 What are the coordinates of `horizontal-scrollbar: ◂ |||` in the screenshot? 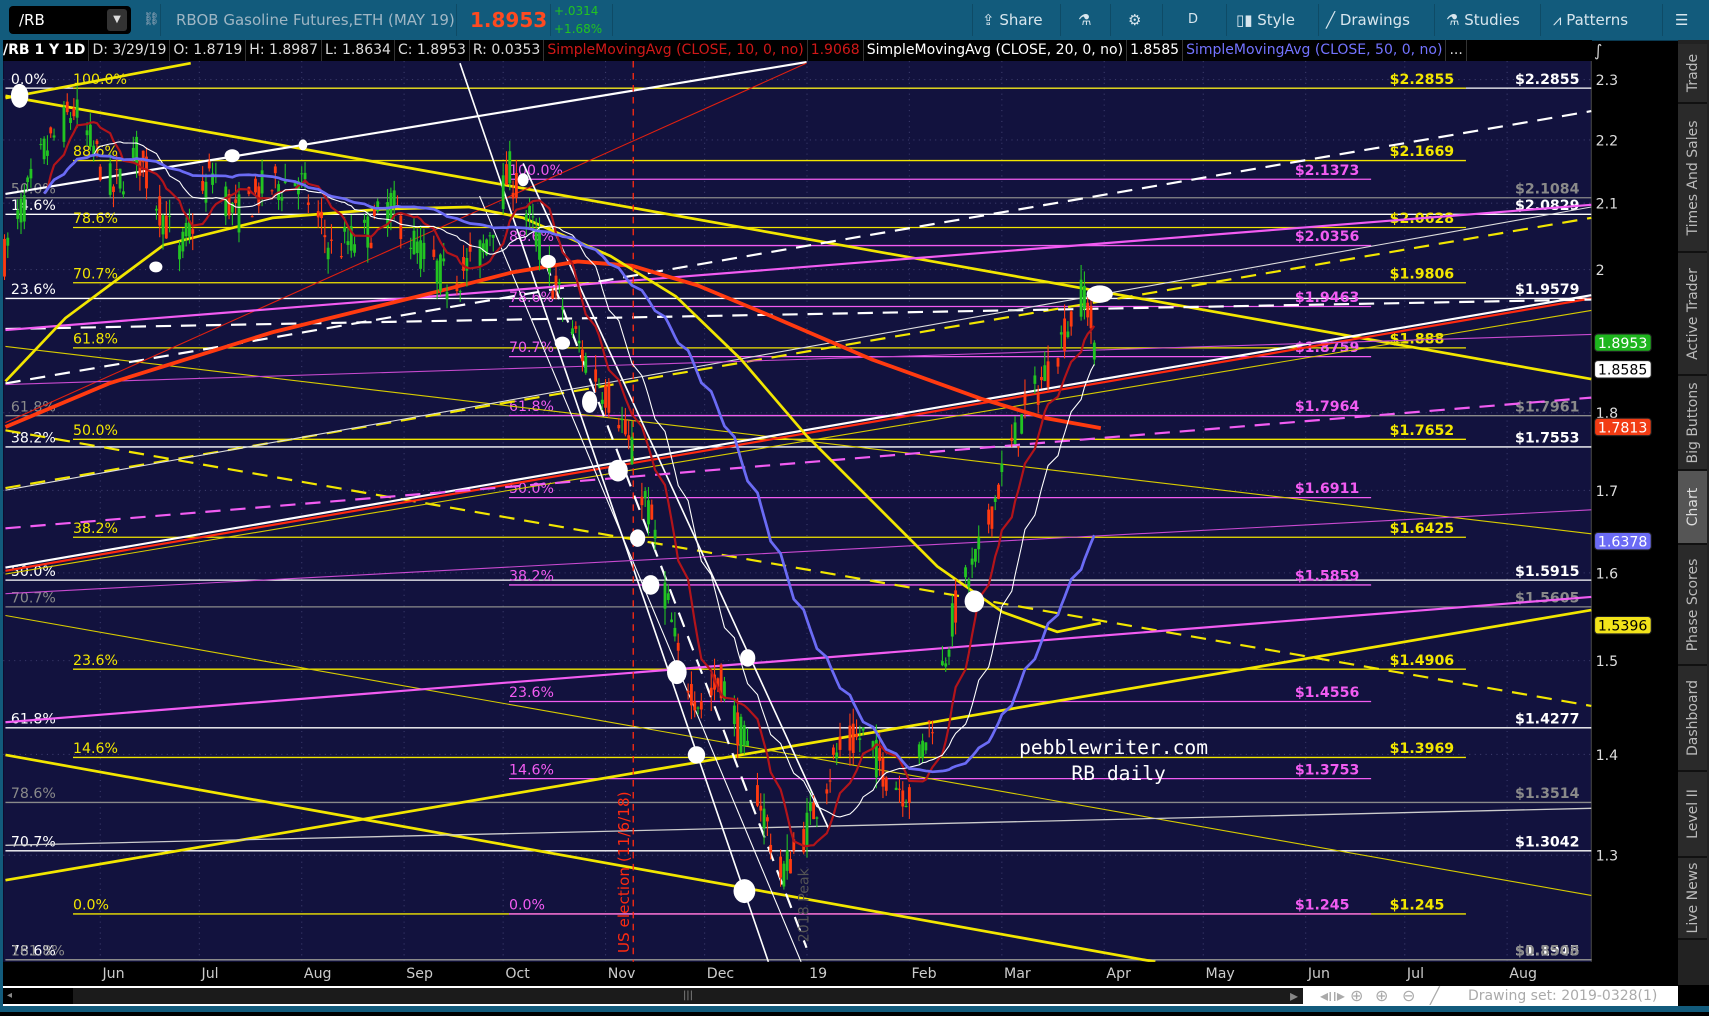 It's located at (653, 996).